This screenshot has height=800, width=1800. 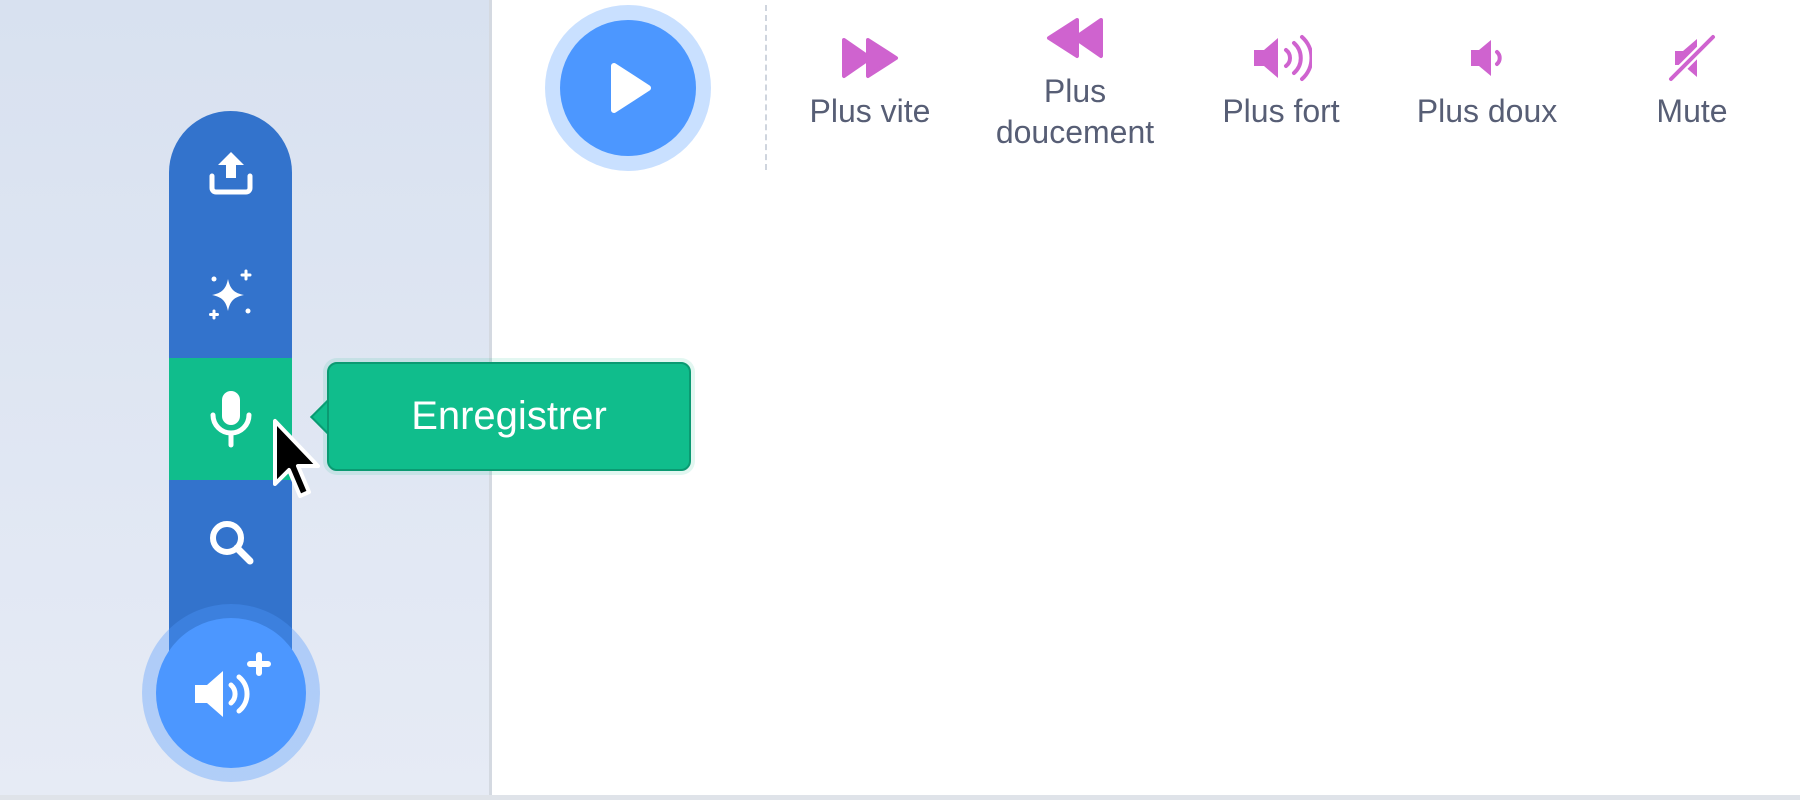 I want to click on effect-mute-button: Mute, so click(x=1692, y=100).